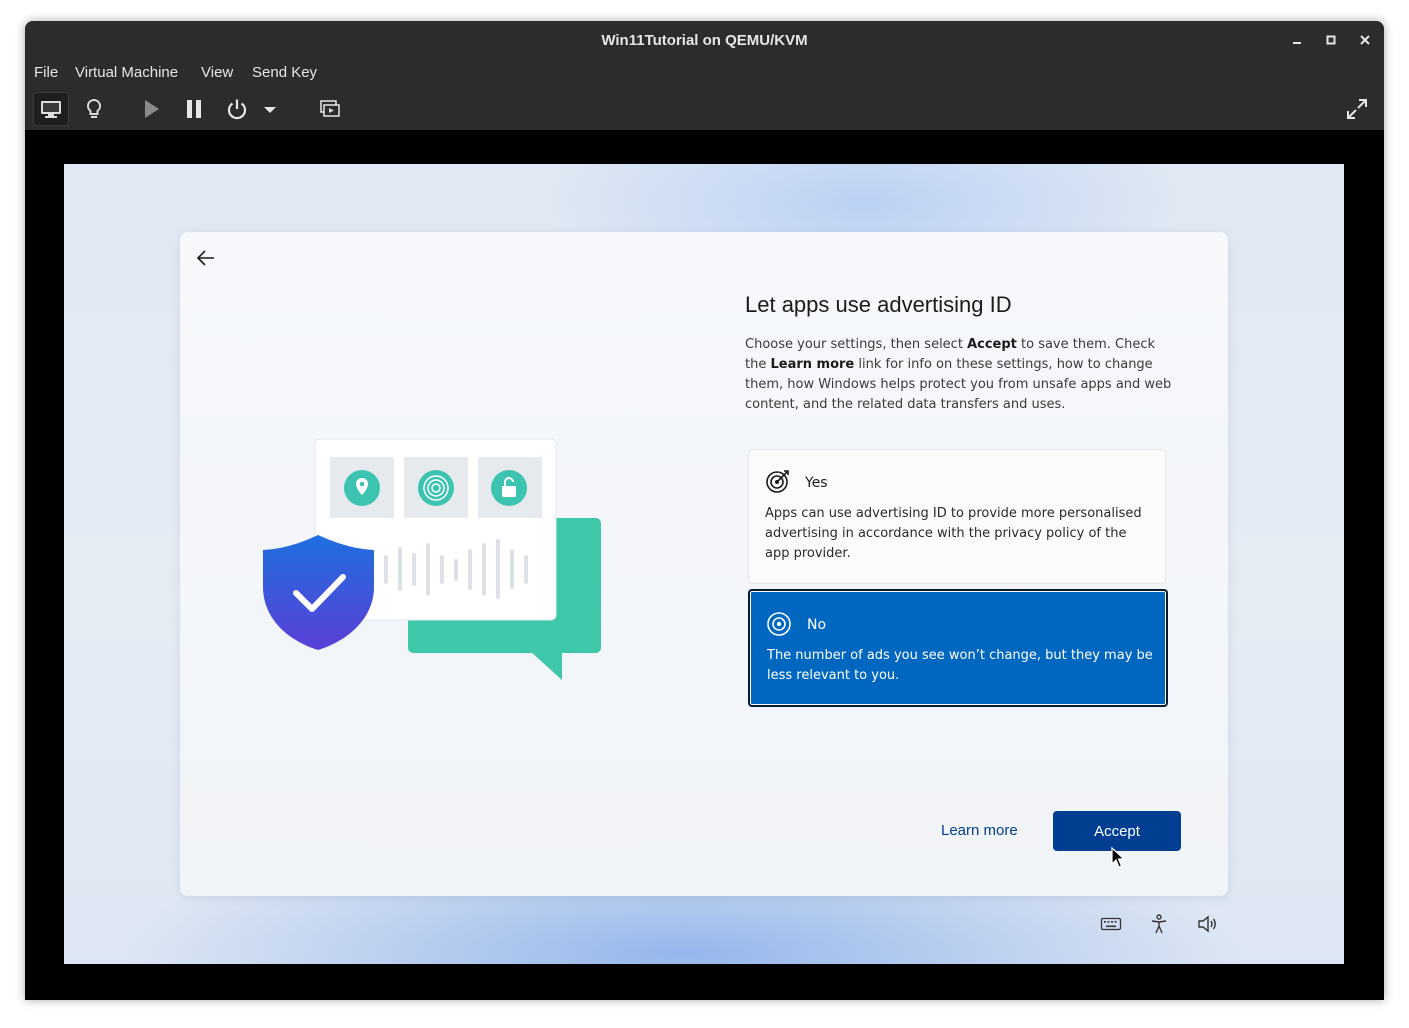 This screenshot has width=1409, height=1028. I want to click on shutdown-menu-button, so click(270, 109).